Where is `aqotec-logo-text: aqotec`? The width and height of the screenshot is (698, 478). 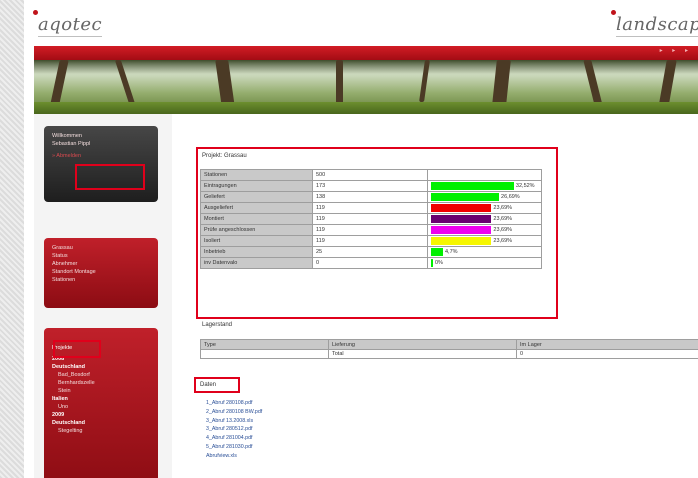 aqotec-logo-text: aqotec is located at coordinates (70, 24).